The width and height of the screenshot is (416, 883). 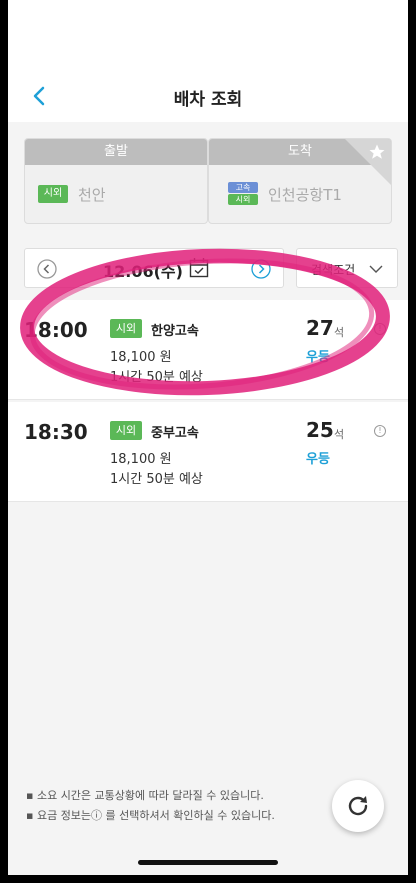 I want to click on refresh-button, so click(x=358, y=806).